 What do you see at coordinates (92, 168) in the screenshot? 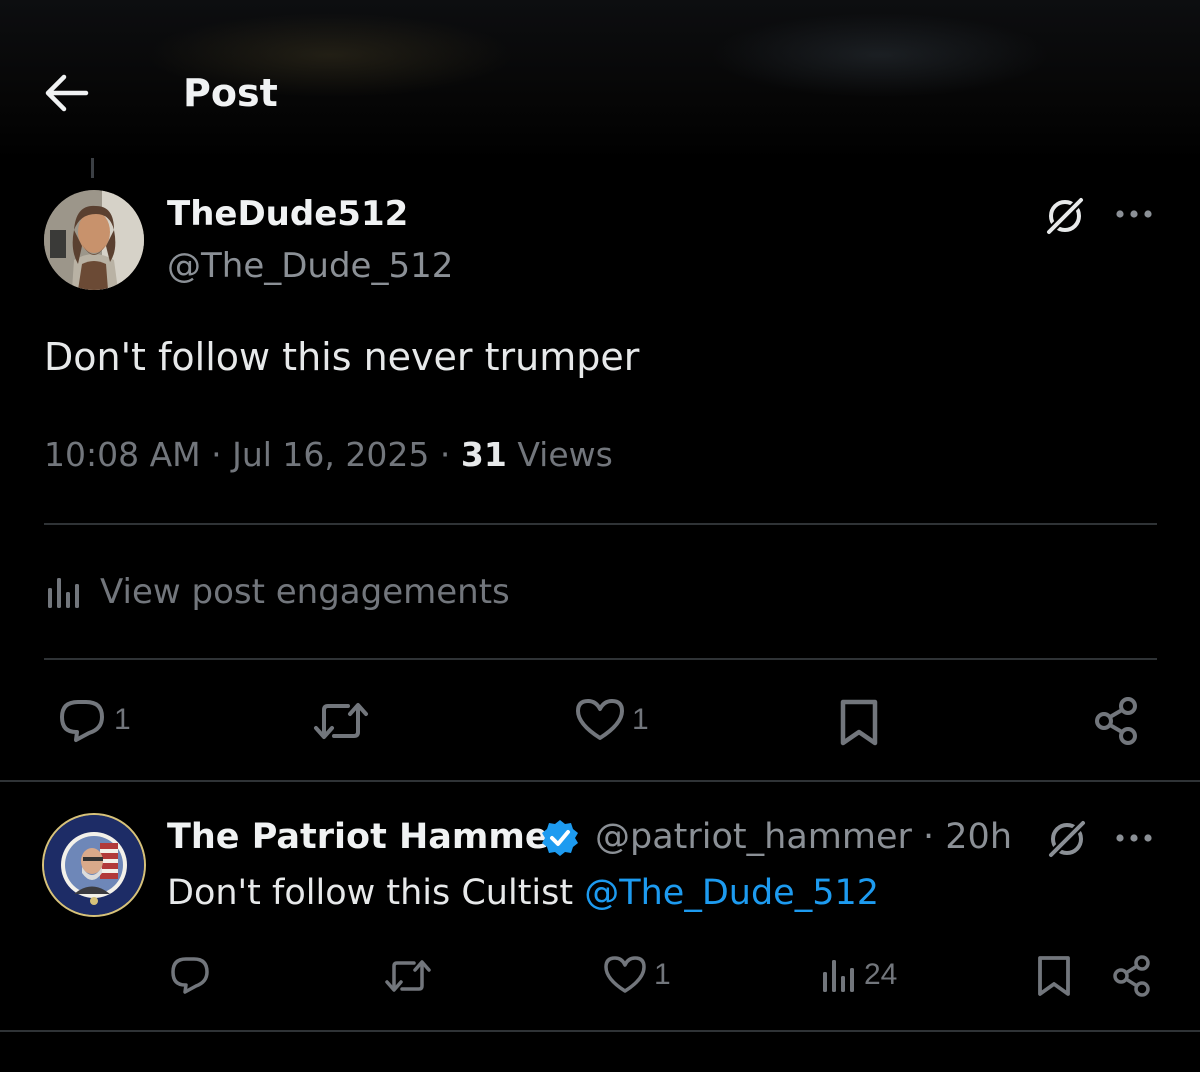
I see `thread-connector` at bounding box center [92, 168].